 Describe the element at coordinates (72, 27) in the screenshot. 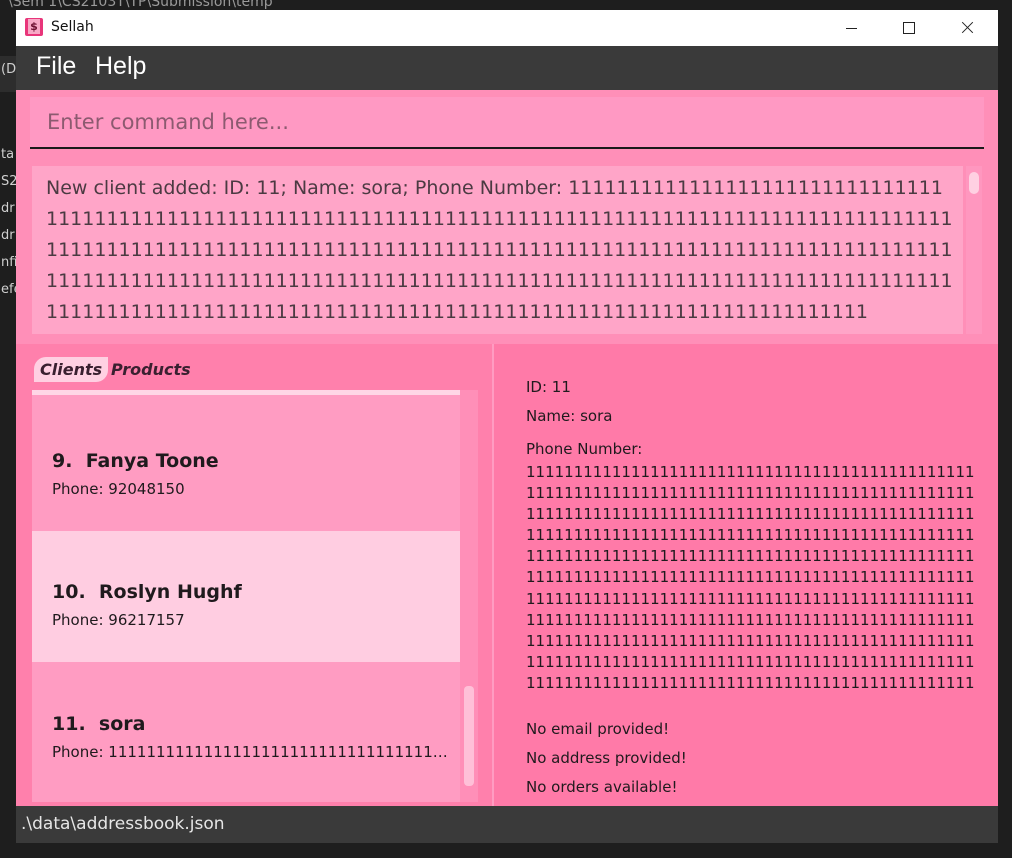

I see `window-title: Sellah` at that location.